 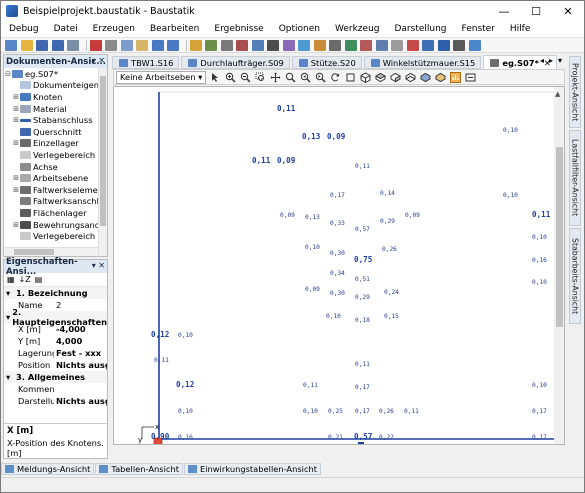 I want to click on tree-item: Querschnitt, so click(x=55, y=132).